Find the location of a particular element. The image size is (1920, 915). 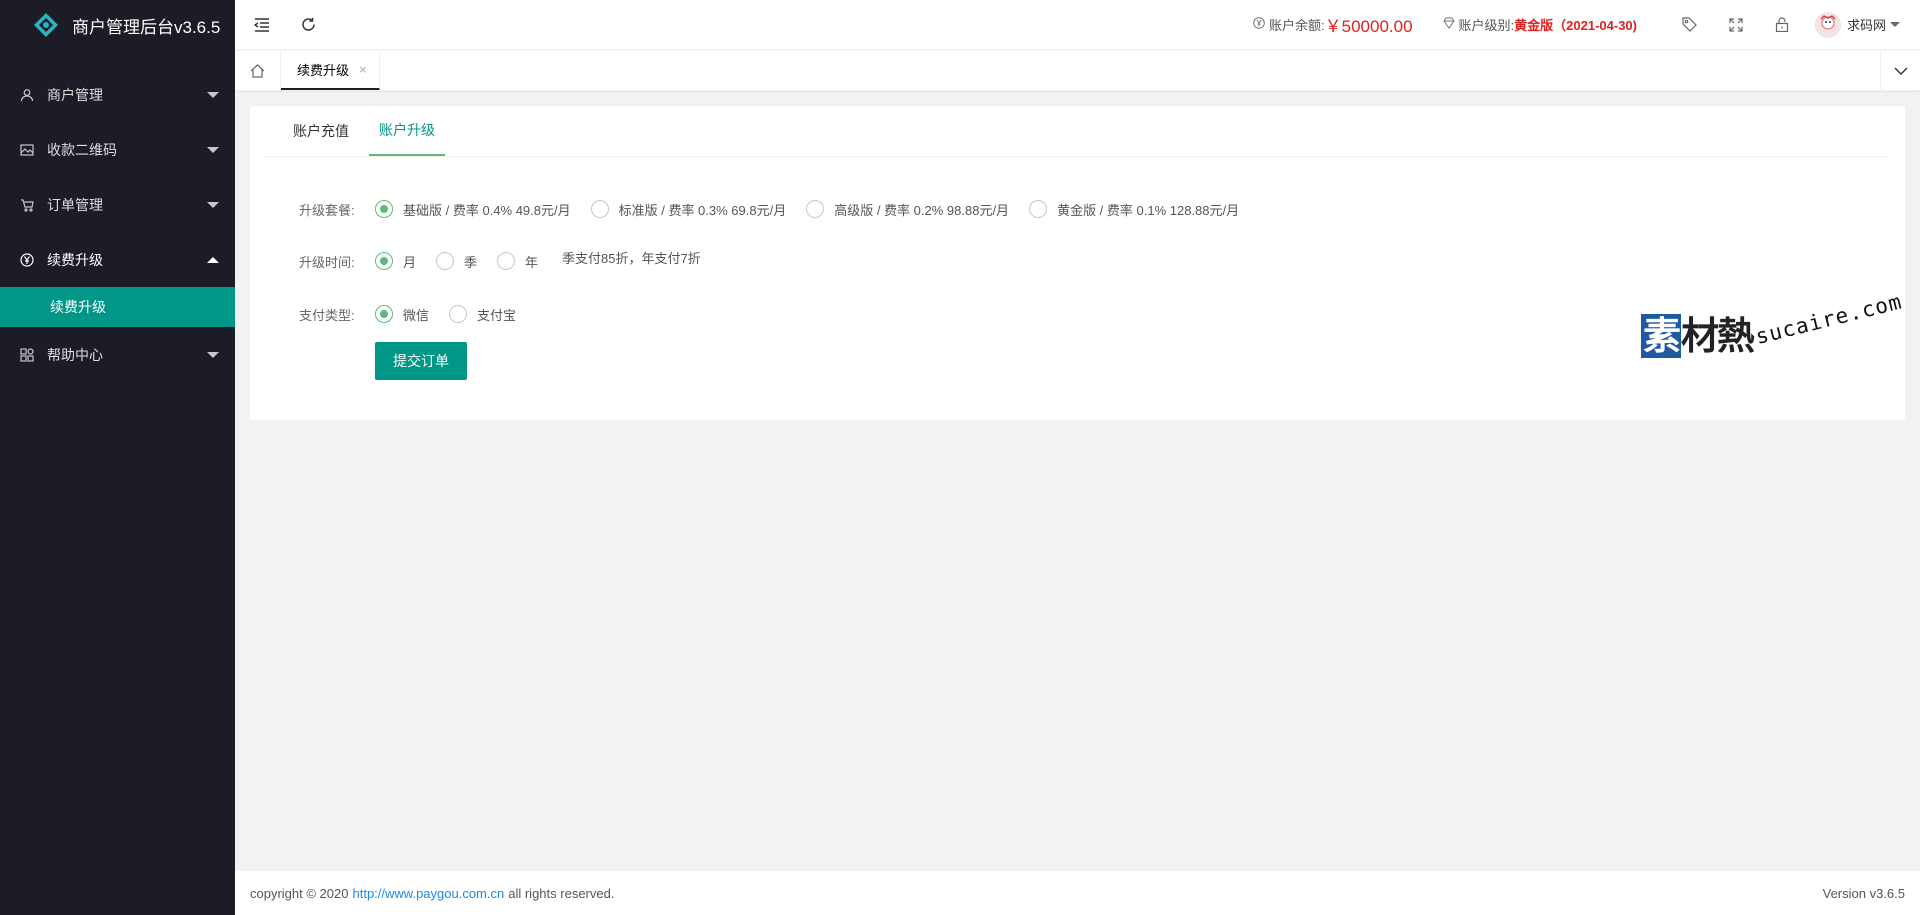

level-label: 账户级别: is located at coordinates (1486, 25).